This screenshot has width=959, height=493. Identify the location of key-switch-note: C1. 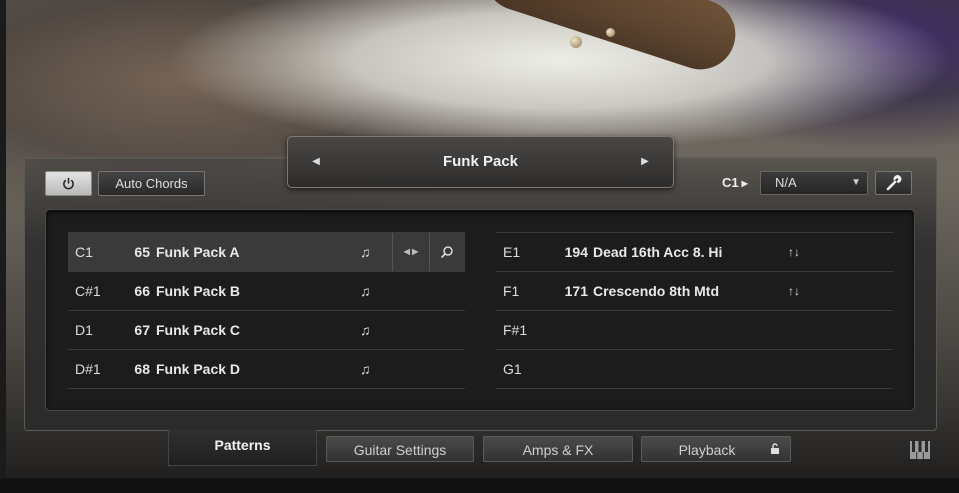
(730, 182).